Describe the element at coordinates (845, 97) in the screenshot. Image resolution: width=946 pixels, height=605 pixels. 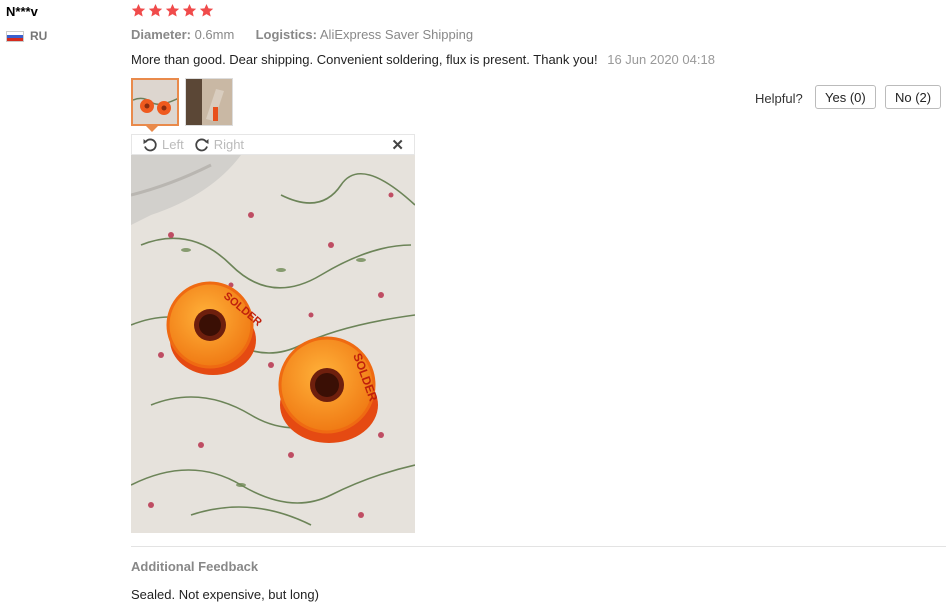
I see `helpful-yes-button: Yes (0)` at that location.